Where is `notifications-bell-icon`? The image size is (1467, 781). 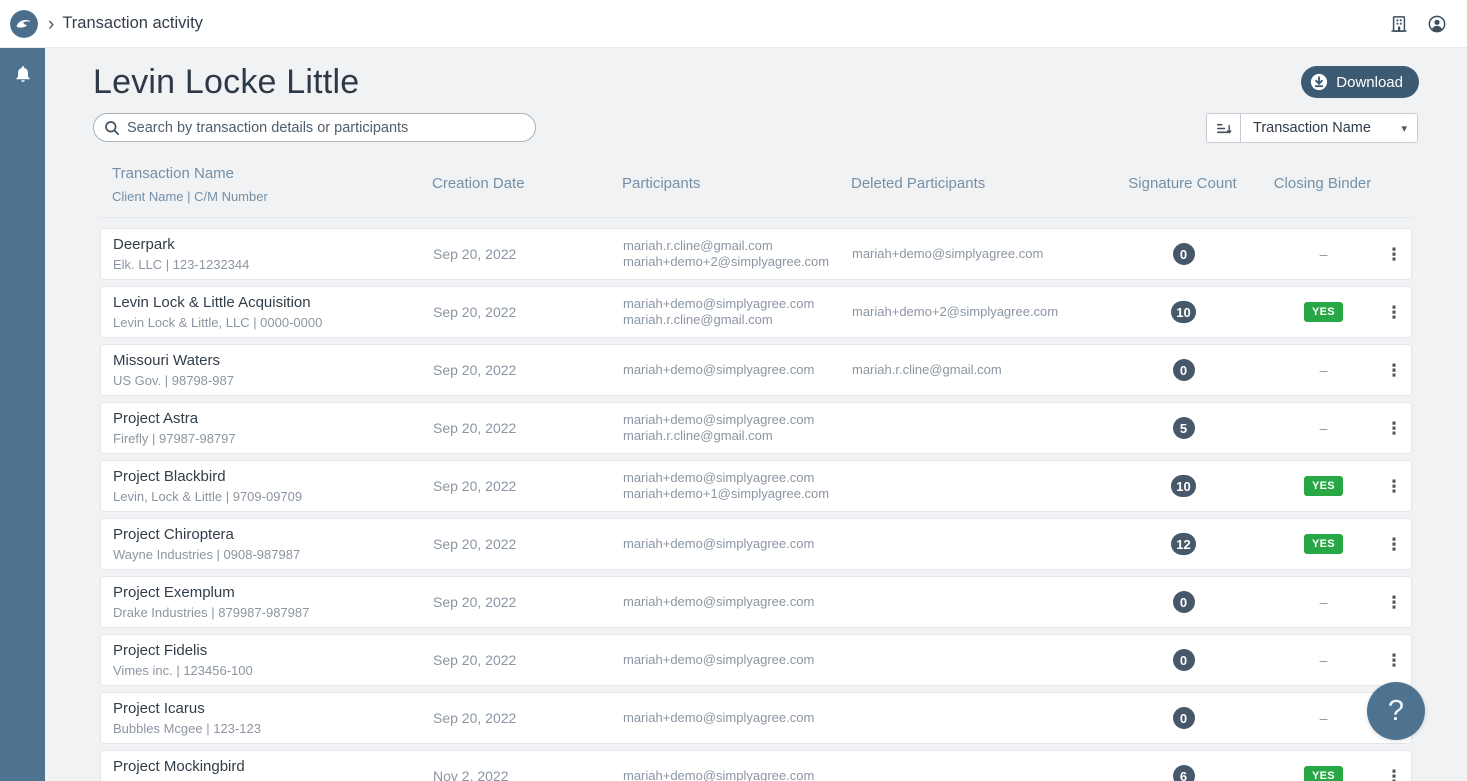 notifications-bell-icon is located at coordinates (23, 74).